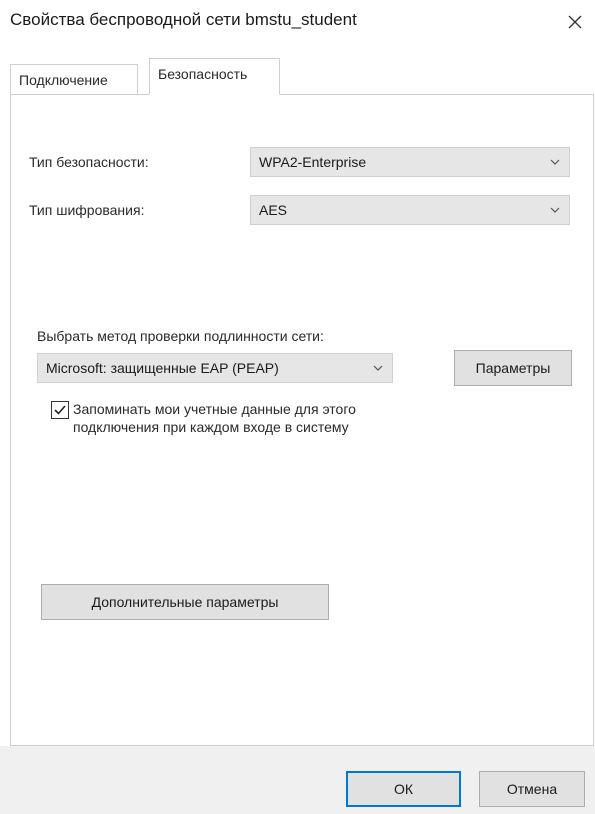 Image resolution: width=595 pixels, height=814 pixels. I want to click on close-icon, so click(575, 22).